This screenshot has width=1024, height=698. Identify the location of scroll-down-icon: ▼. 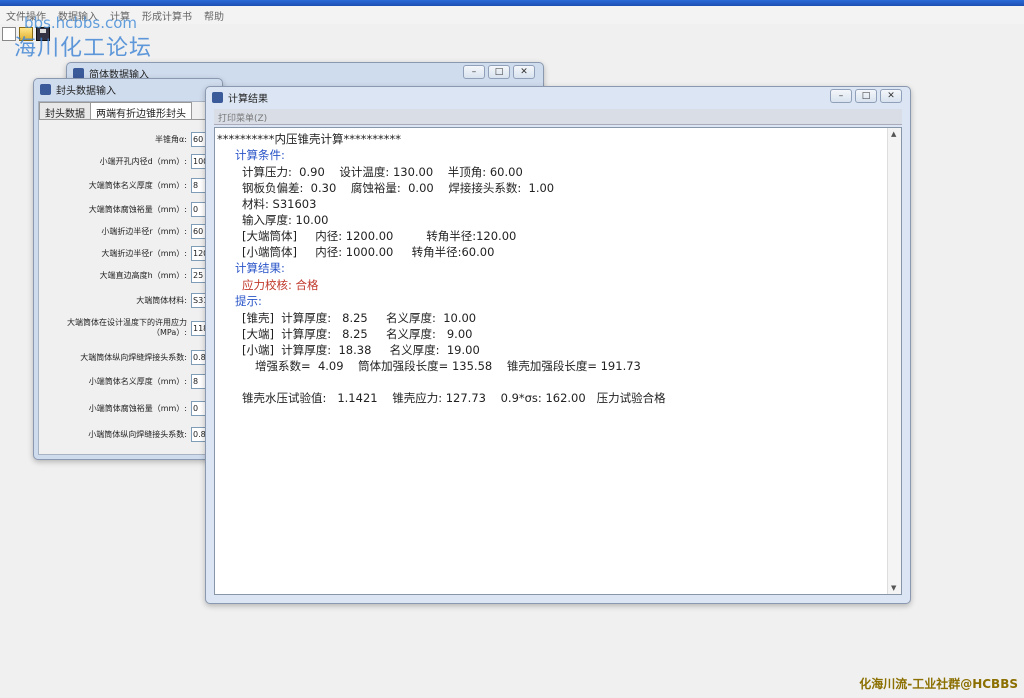
(893, 588).